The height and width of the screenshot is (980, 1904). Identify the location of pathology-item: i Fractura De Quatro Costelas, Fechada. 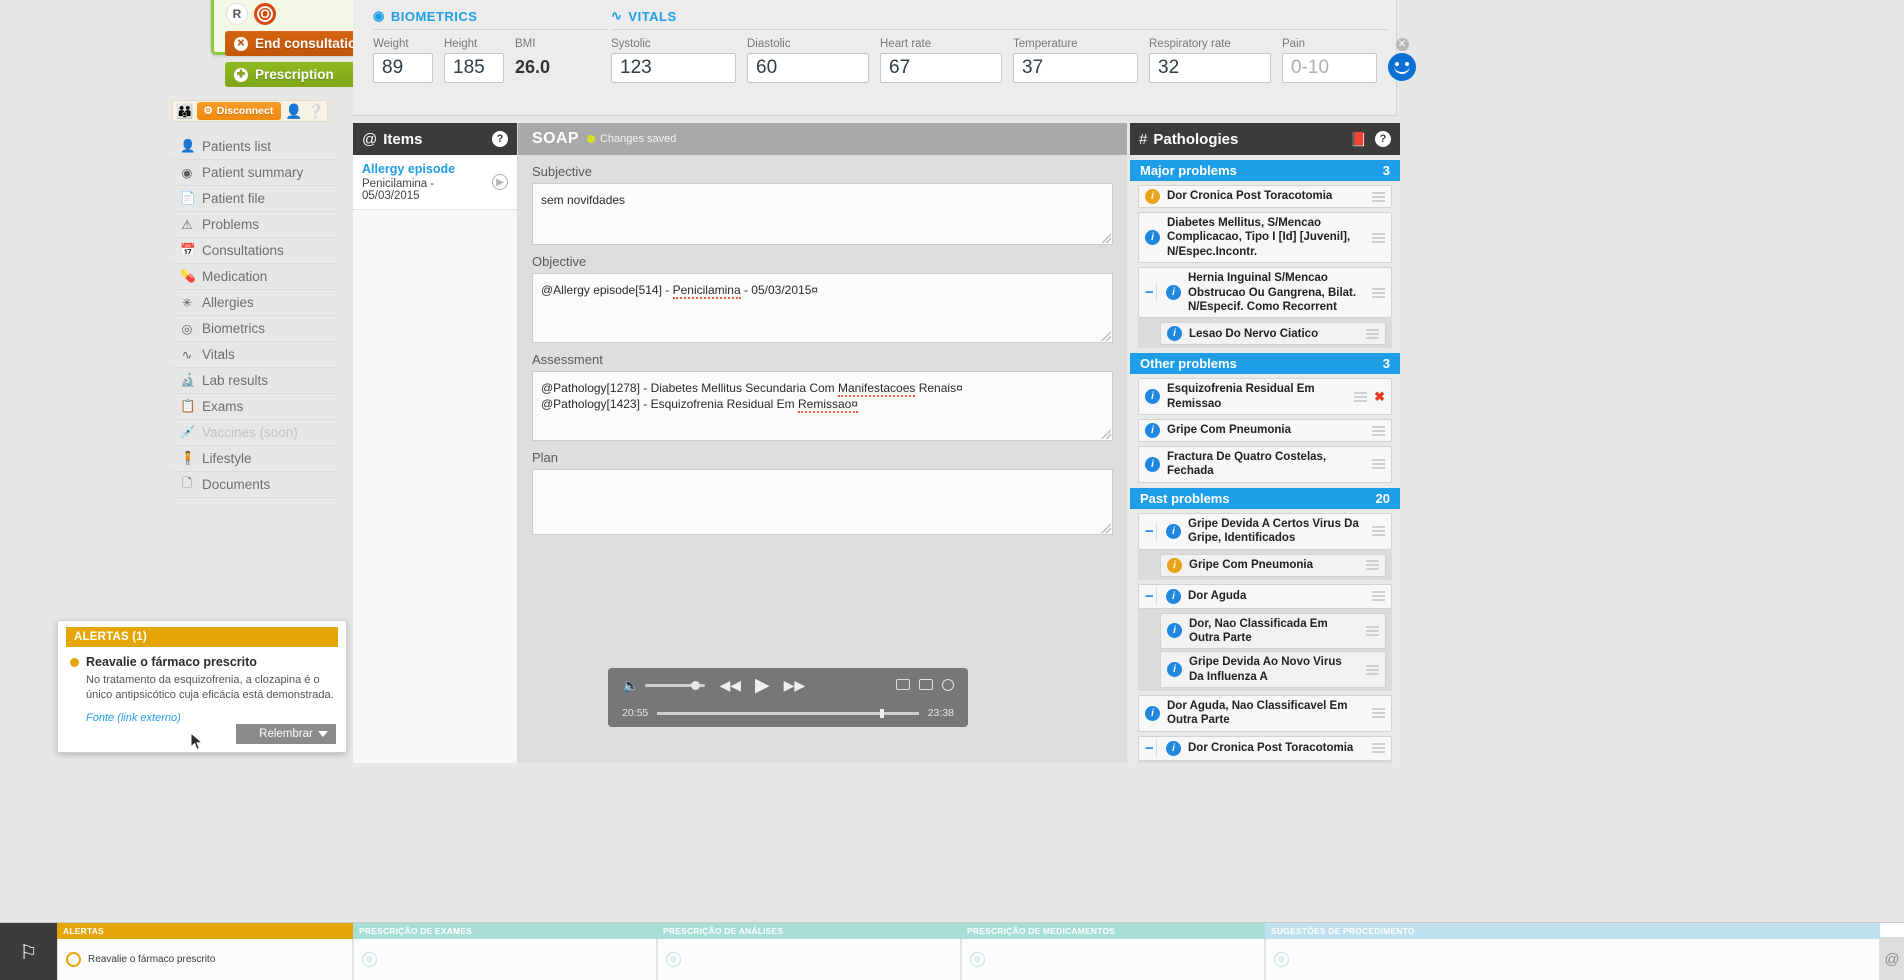
(1265, 464).